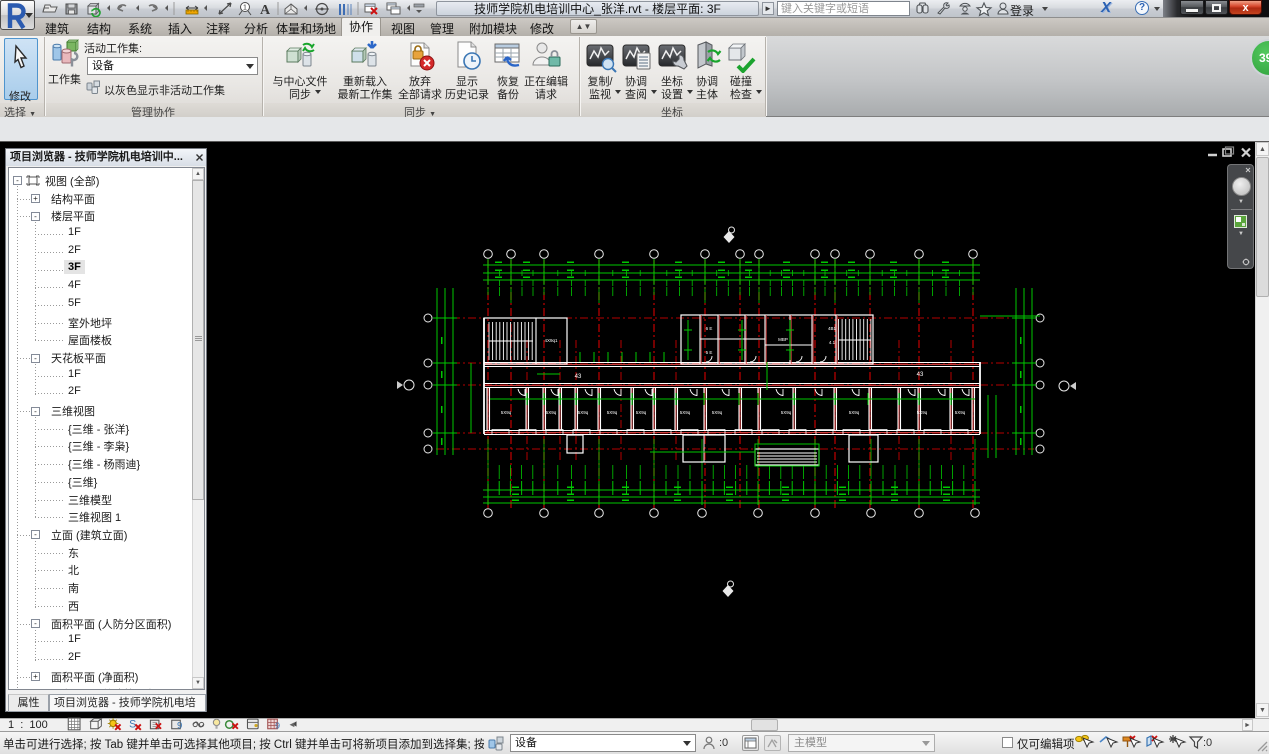 The width and height of the screenshot is (1269, 754). I want to click on svg-text: 5 E, so click(709, 352).